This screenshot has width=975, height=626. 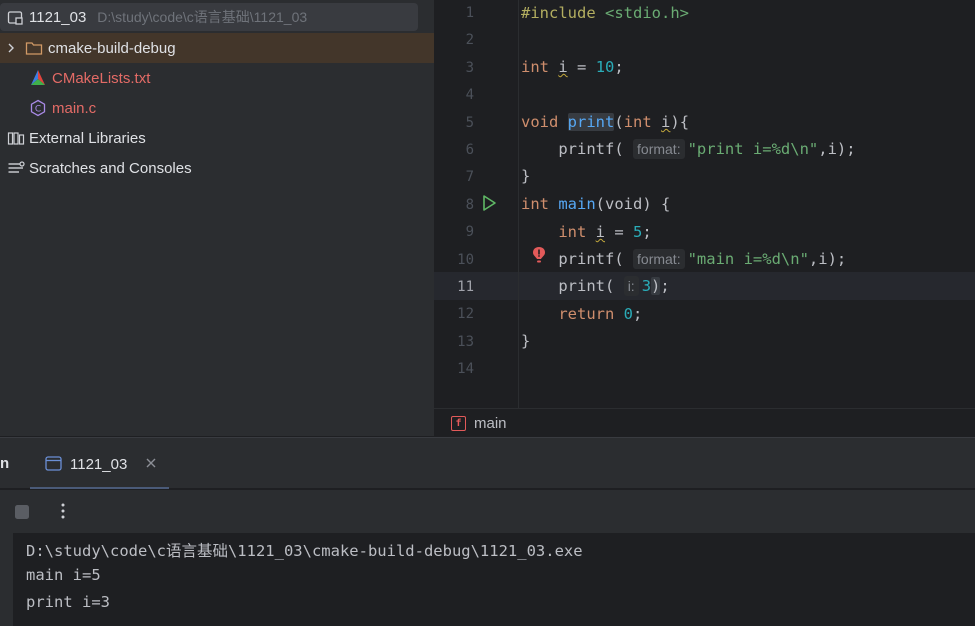 I want to click on run-toolbar, so click(x=487, y=511).